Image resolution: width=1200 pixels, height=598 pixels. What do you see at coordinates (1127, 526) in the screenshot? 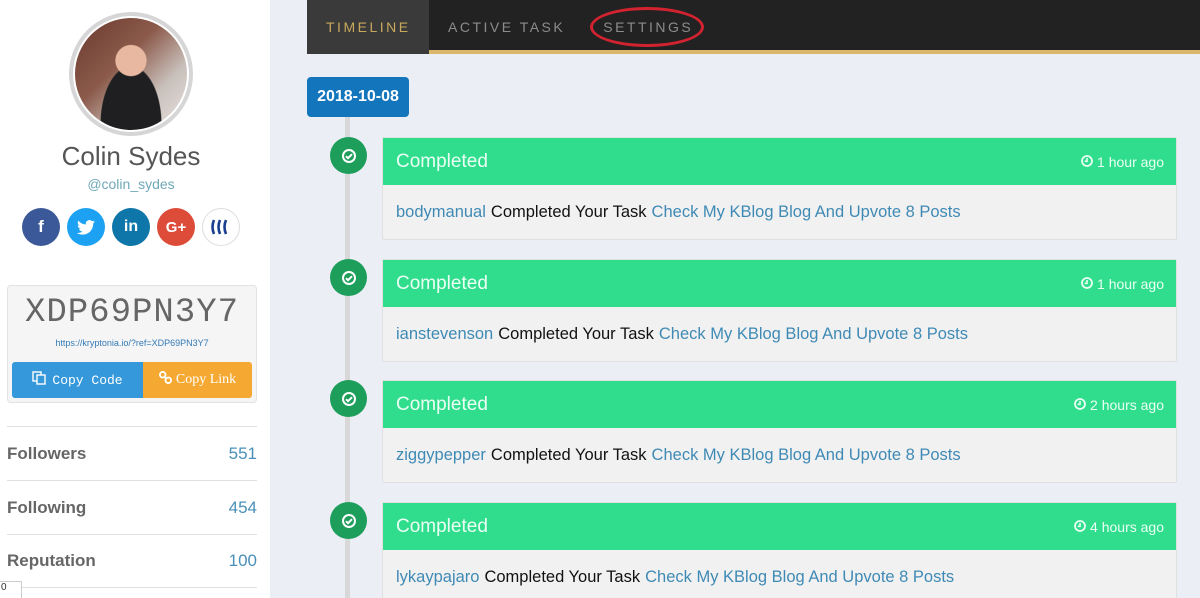
I see `timestamp-text: 4 hours ago` at bounding box center [1127, 526].